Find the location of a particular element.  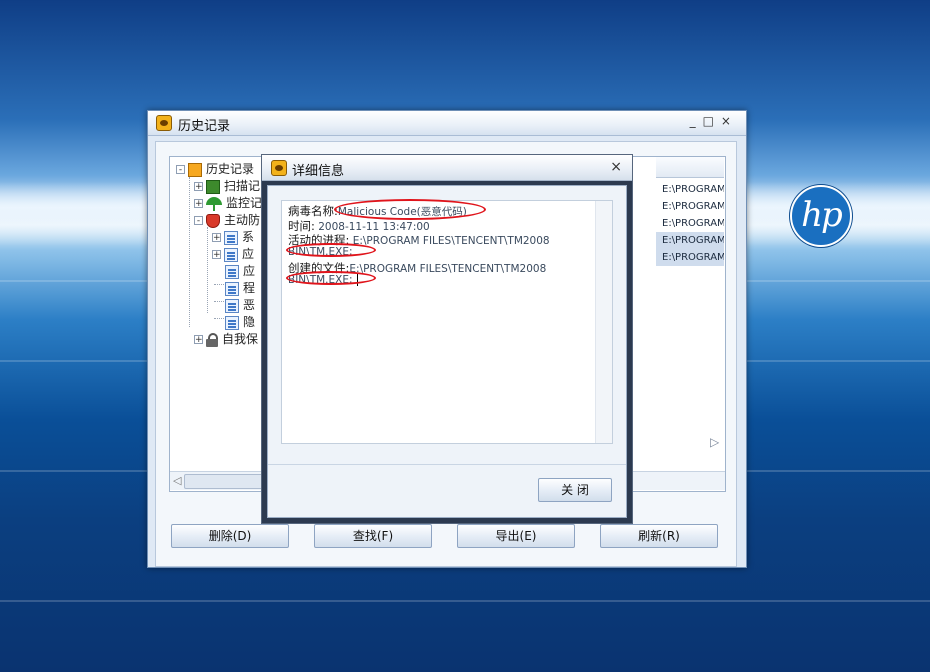

dialog-divider is located at coordinates (447, 464).